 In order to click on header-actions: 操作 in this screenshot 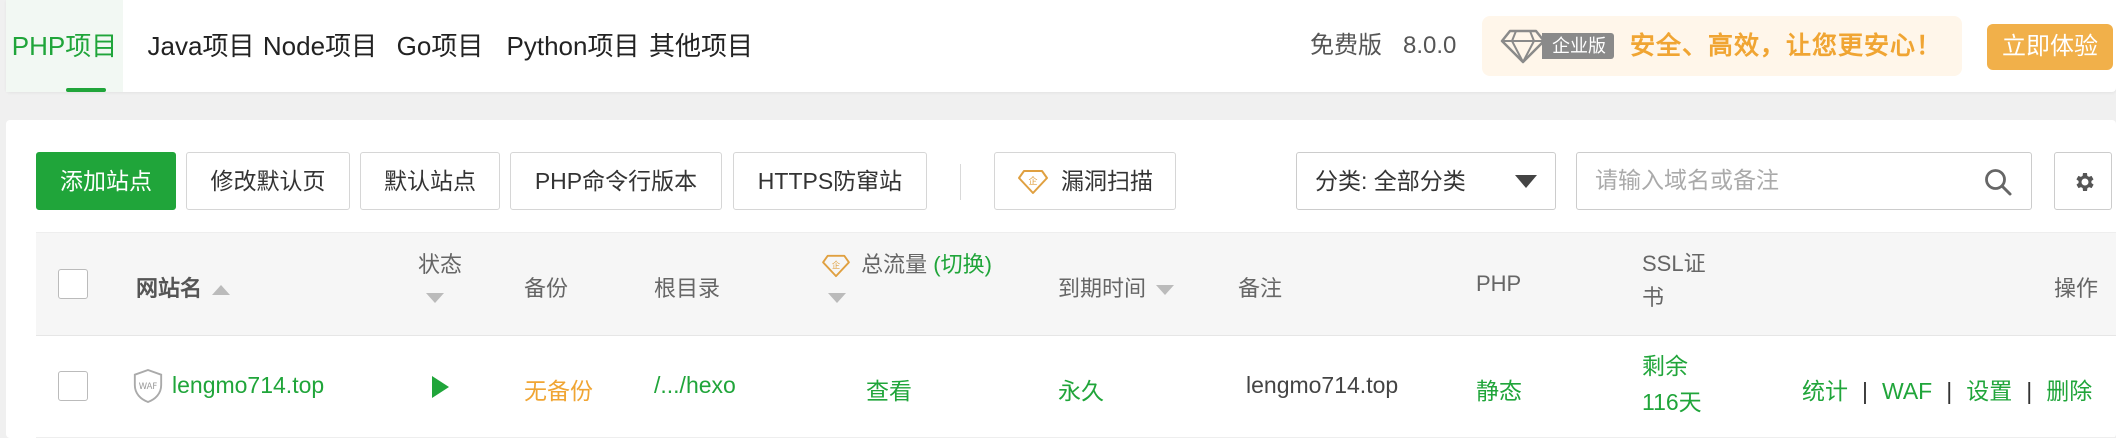, I will do `click(2076, 288)`.